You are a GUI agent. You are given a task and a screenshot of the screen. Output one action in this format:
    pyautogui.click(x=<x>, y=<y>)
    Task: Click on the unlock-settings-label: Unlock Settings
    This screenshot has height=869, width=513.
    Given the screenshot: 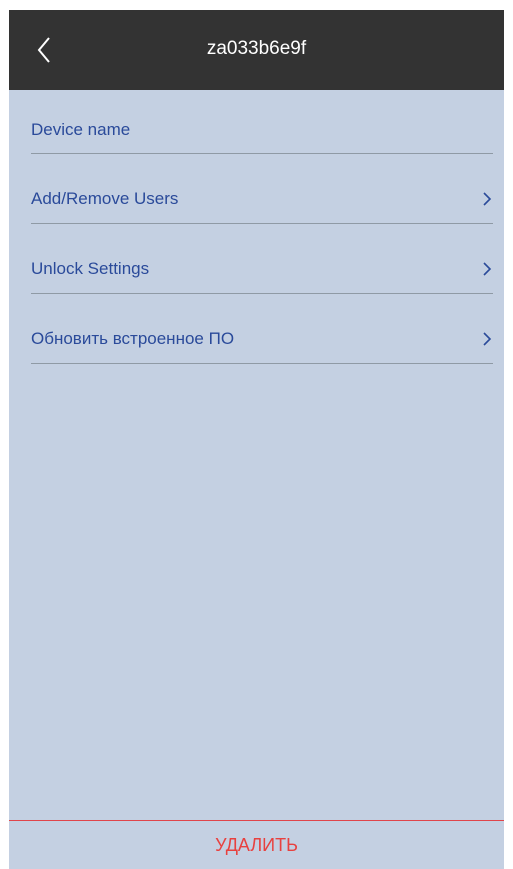 What is the action you would take?
    pyautogui.click(x=90, y=268)
    